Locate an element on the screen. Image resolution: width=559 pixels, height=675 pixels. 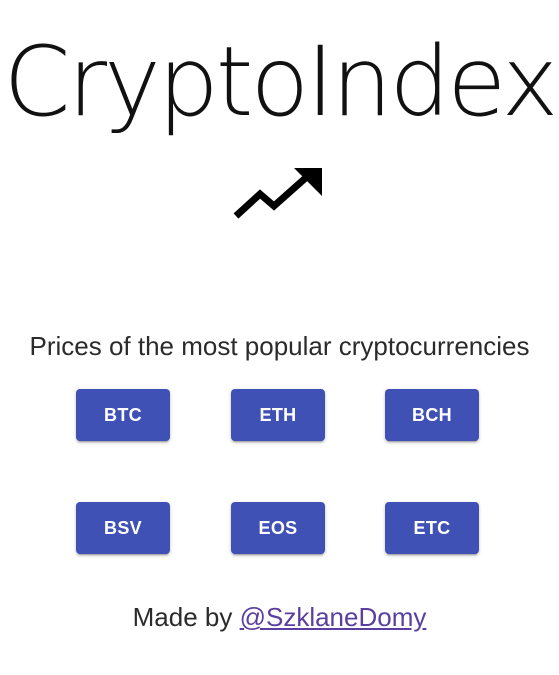
coin-button-eos: EOS is located at coordinates (278, 528).